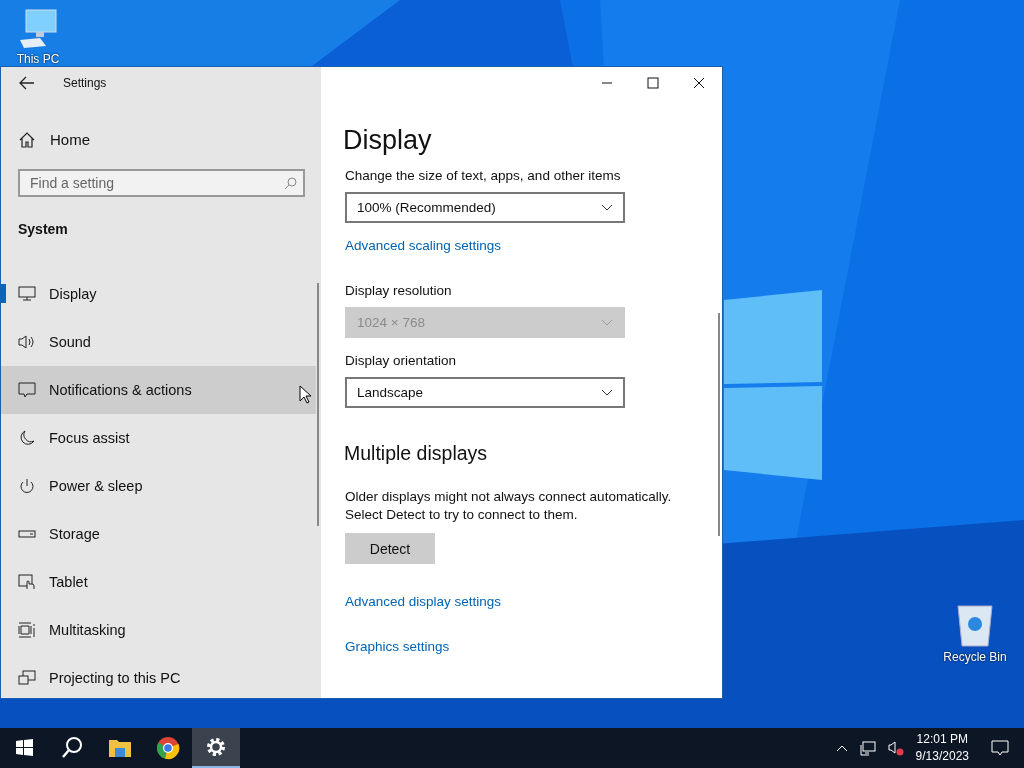  Describe the element at coordinates (867, 748) in the screenshot. I see `network-icon` at that location.